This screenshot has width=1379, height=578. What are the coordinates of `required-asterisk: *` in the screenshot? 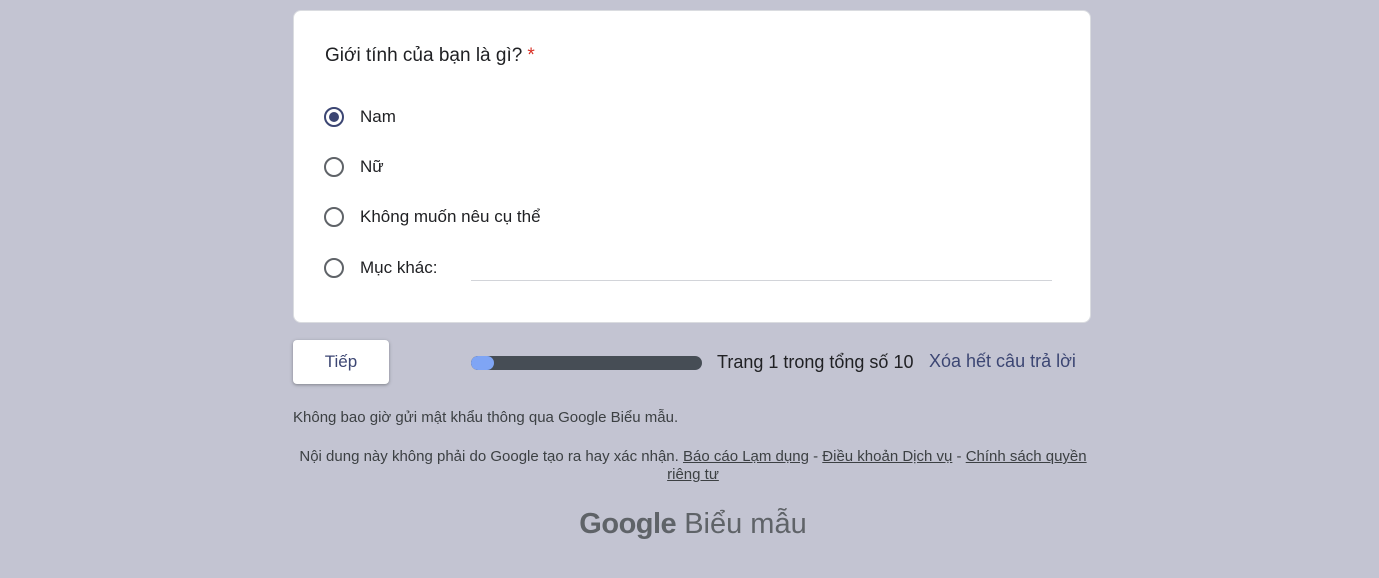 It's located at (531, 55).